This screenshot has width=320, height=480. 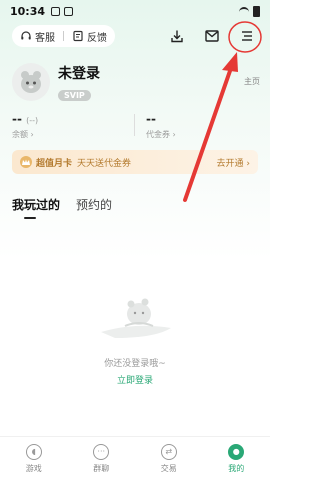 I want to click on nav-chat: ··· 群聊, so click(x=102, y=458).